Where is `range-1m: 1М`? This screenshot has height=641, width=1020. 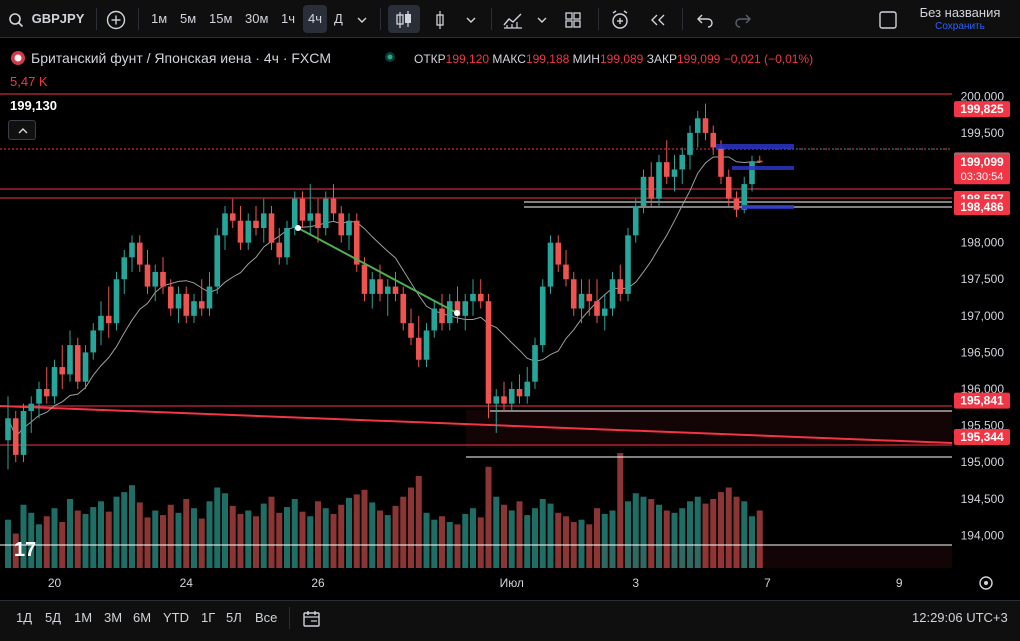
range-1m: 1М is located at coordinates (83, 621).